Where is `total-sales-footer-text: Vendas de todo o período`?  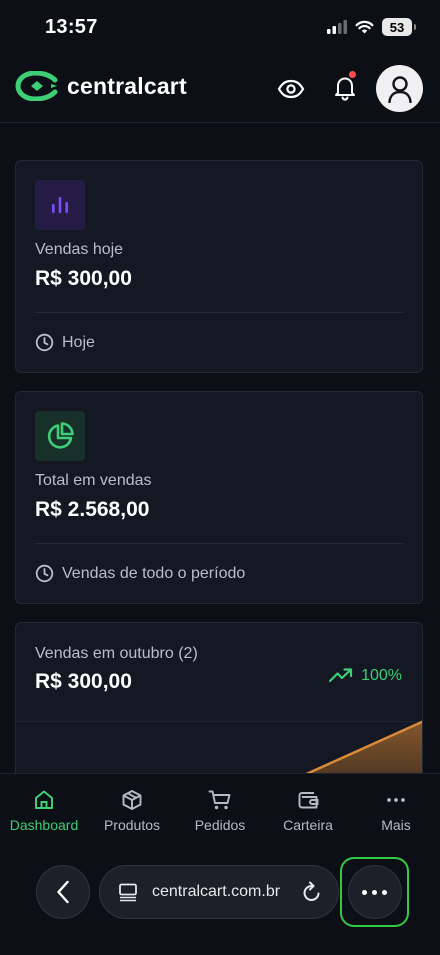 total-sales-footer-text: Vendas de todo o período is located at coordinates (154, 573).